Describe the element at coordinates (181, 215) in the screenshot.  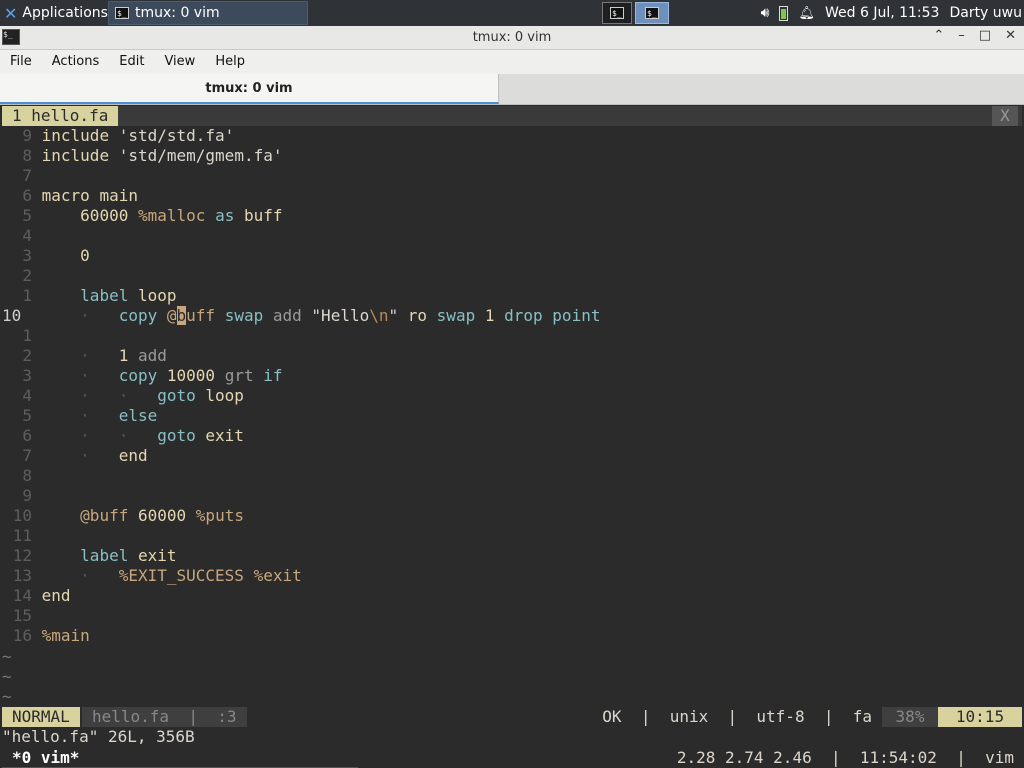
I see `line-text: 60000 %malloc as buff` at that location.